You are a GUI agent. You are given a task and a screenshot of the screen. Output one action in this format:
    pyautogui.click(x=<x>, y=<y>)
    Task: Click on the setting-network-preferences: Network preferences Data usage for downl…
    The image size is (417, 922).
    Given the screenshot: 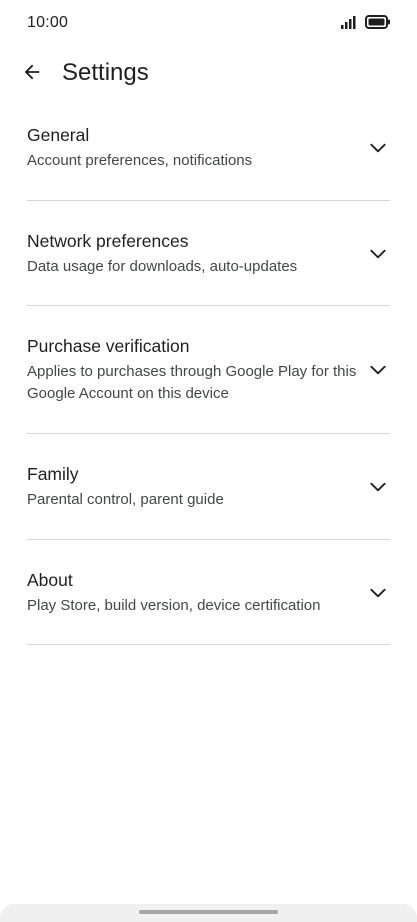 What is the action you would take?
    pyautogui.click(x=208, y=253)
    